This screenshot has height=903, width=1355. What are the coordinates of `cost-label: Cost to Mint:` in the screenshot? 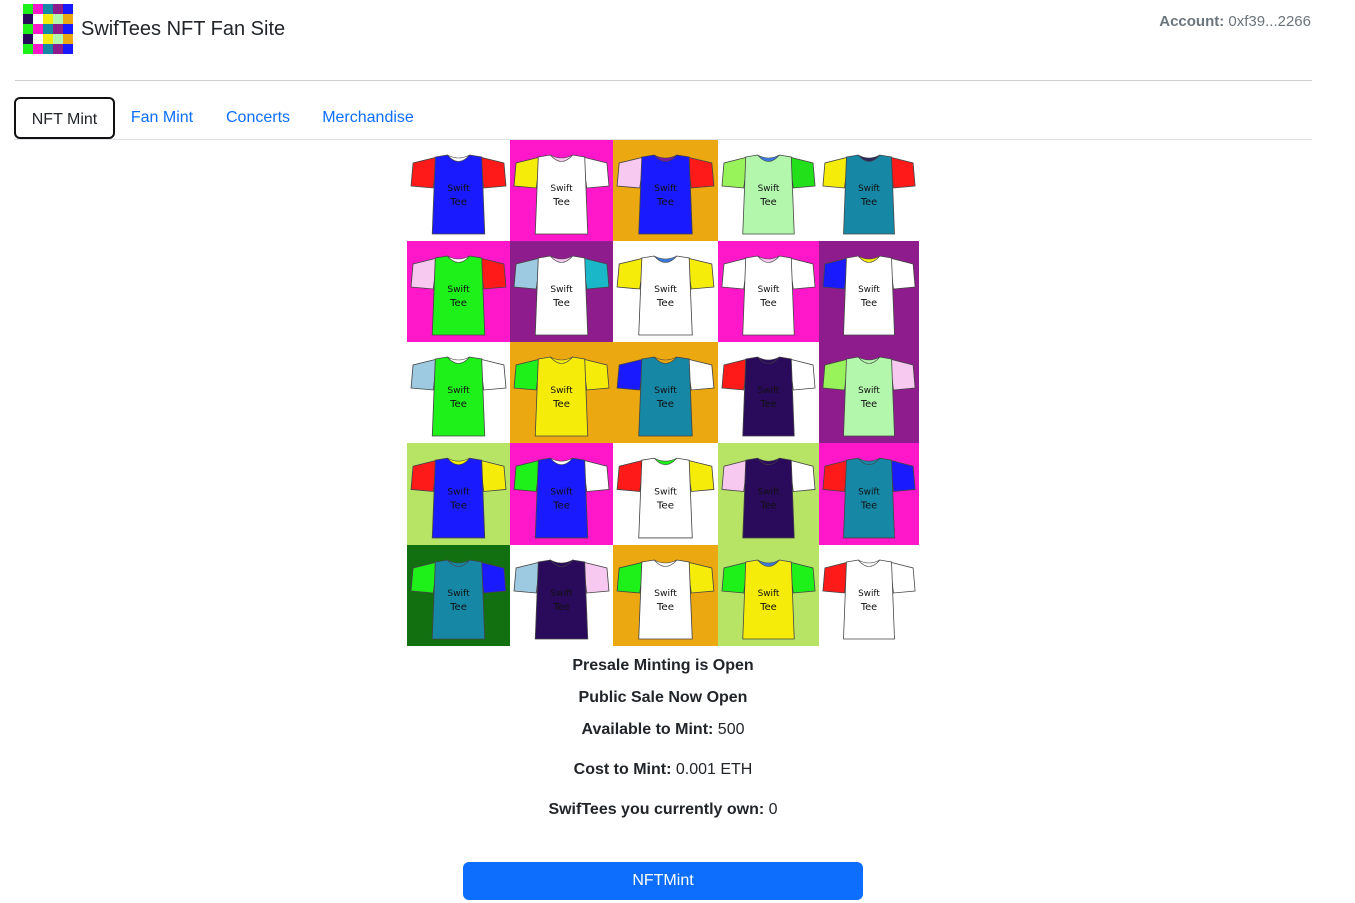 It's located at (622, 769).